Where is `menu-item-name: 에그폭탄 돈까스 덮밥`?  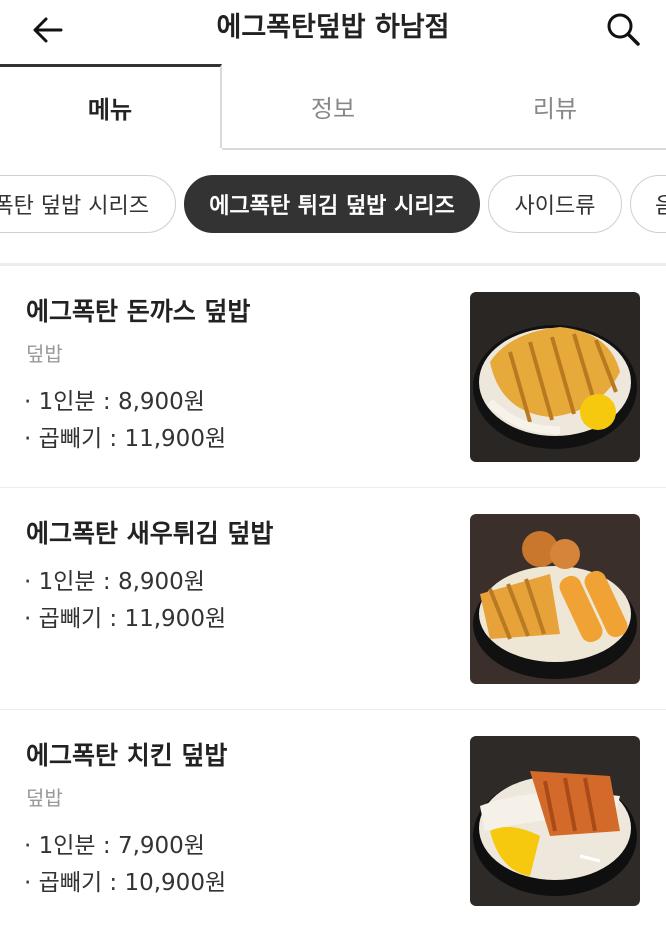 menu-item-name: 에그폭탄 돈까스 덮밥 is located at coordinates (138, 311).